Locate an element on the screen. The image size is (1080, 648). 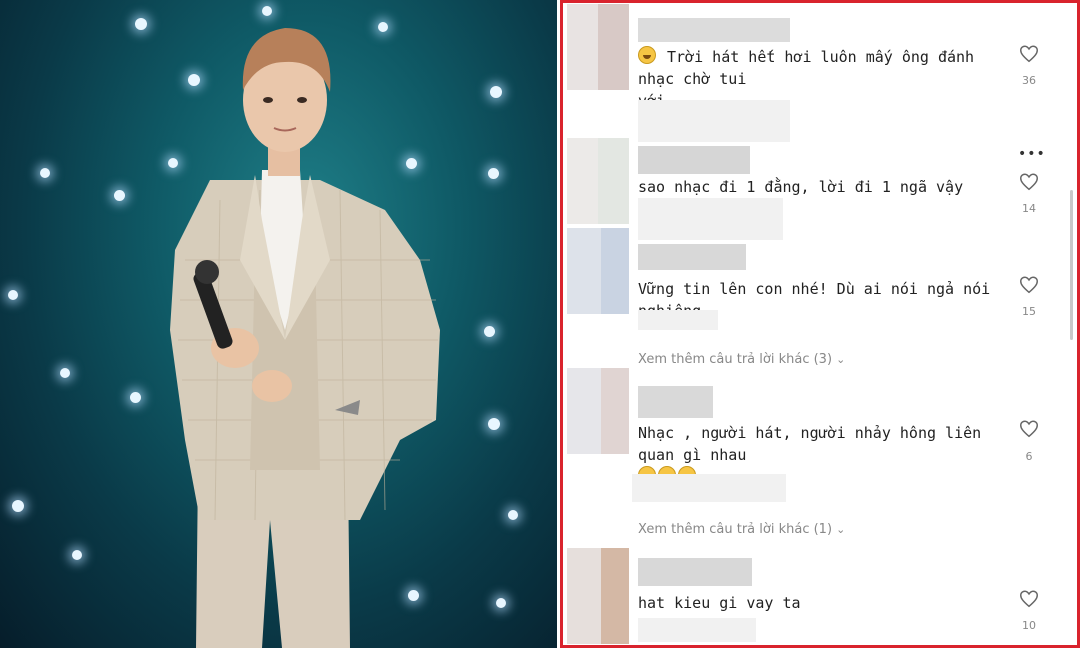
comment-text: hat kieu gi vay ta is located at coordinates (719, 603).